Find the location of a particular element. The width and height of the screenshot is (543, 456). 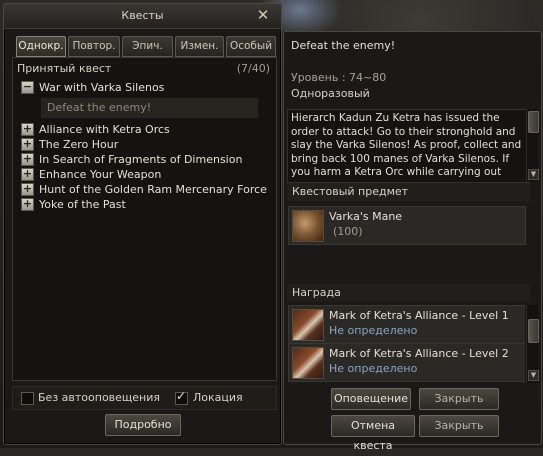

level-label: Уровень : is located at coordinates (318, 77).